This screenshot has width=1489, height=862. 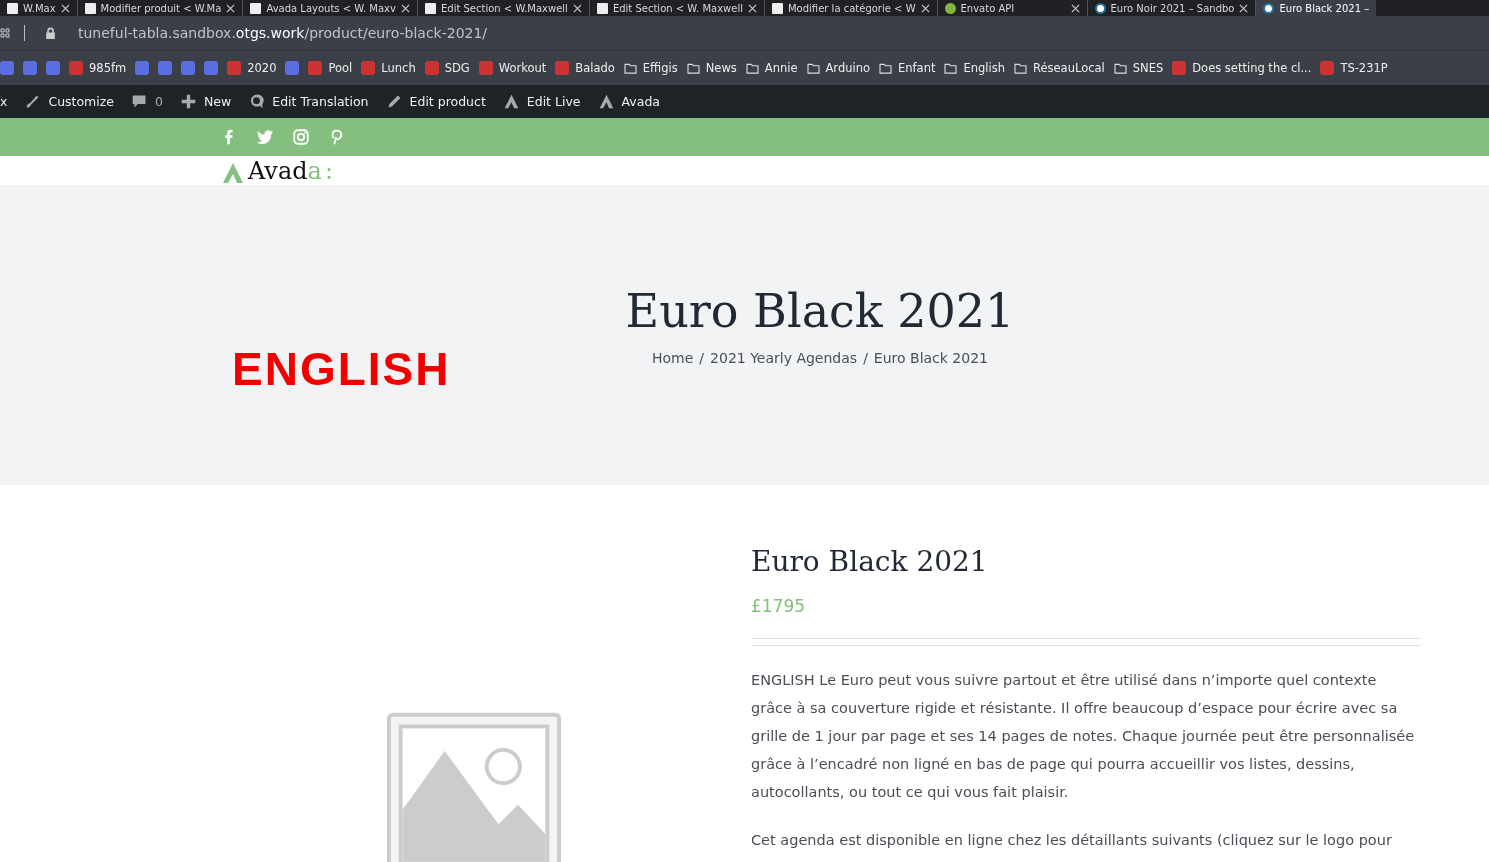 I want to click on bookmark-folder: Arduino, so click(x=838, y=68).